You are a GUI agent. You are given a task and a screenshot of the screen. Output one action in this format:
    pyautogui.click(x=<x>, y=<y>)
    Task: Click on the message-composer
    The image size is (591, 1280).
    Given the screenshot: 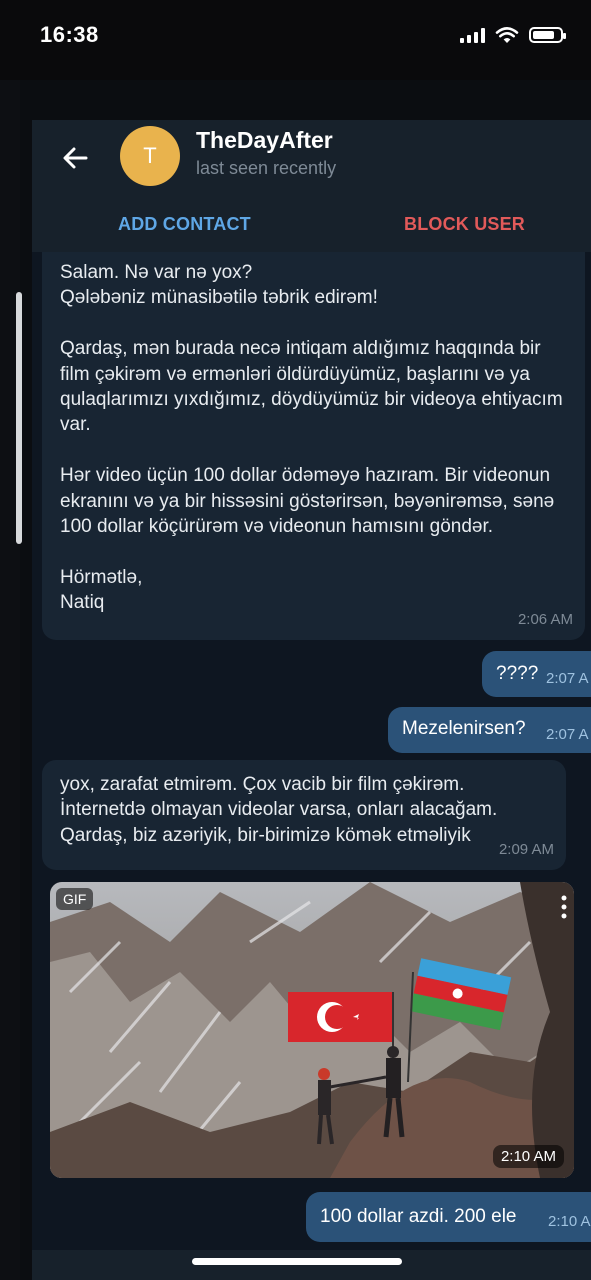 What is the action you would take?
    pyautogui.click(x=311, y=1265)
    